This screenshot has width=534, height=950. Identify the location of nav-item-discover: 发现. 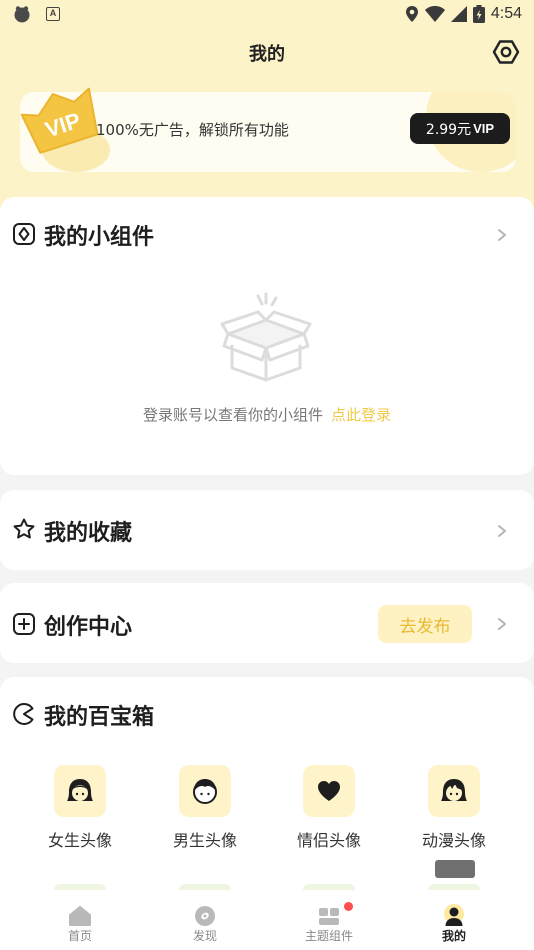
(205, 920).